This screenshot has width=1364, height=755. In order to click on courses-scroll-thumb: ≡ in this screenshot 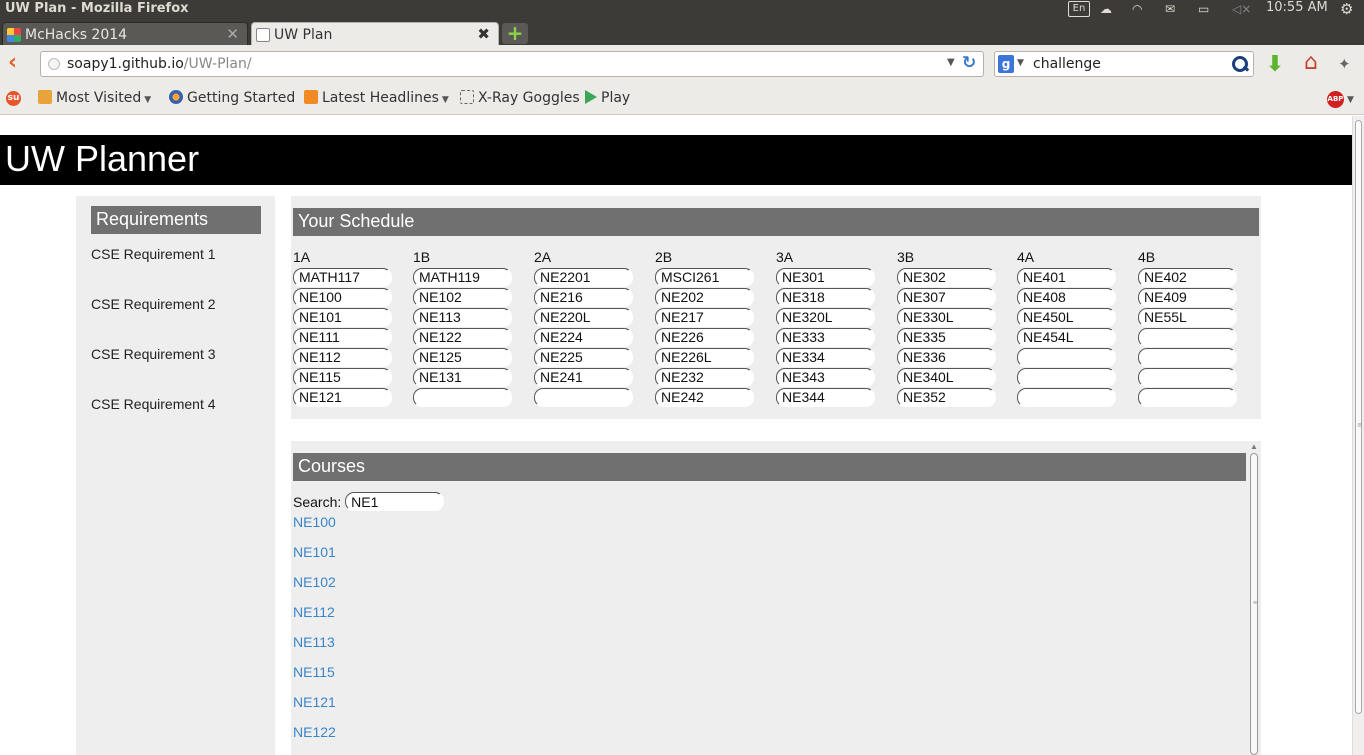, I will do `click(1254, 604)`.